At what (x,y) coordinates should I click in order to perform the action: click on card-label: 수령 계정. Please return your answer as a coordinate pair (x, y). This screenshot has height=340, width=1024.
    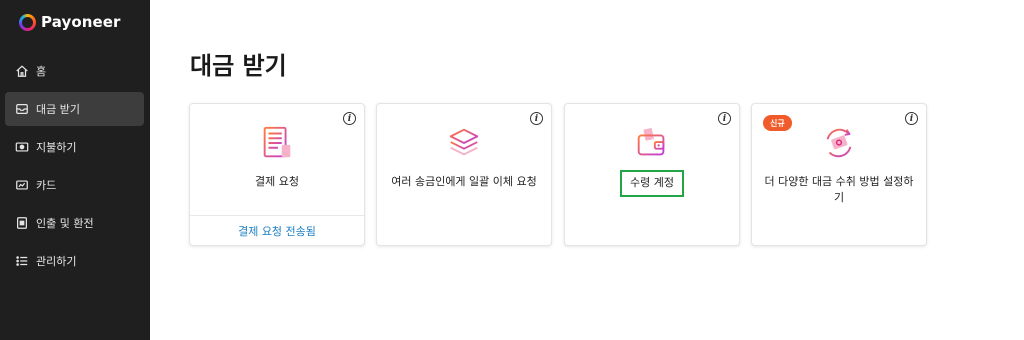
    Looking at the image, I should click on (652, 183).